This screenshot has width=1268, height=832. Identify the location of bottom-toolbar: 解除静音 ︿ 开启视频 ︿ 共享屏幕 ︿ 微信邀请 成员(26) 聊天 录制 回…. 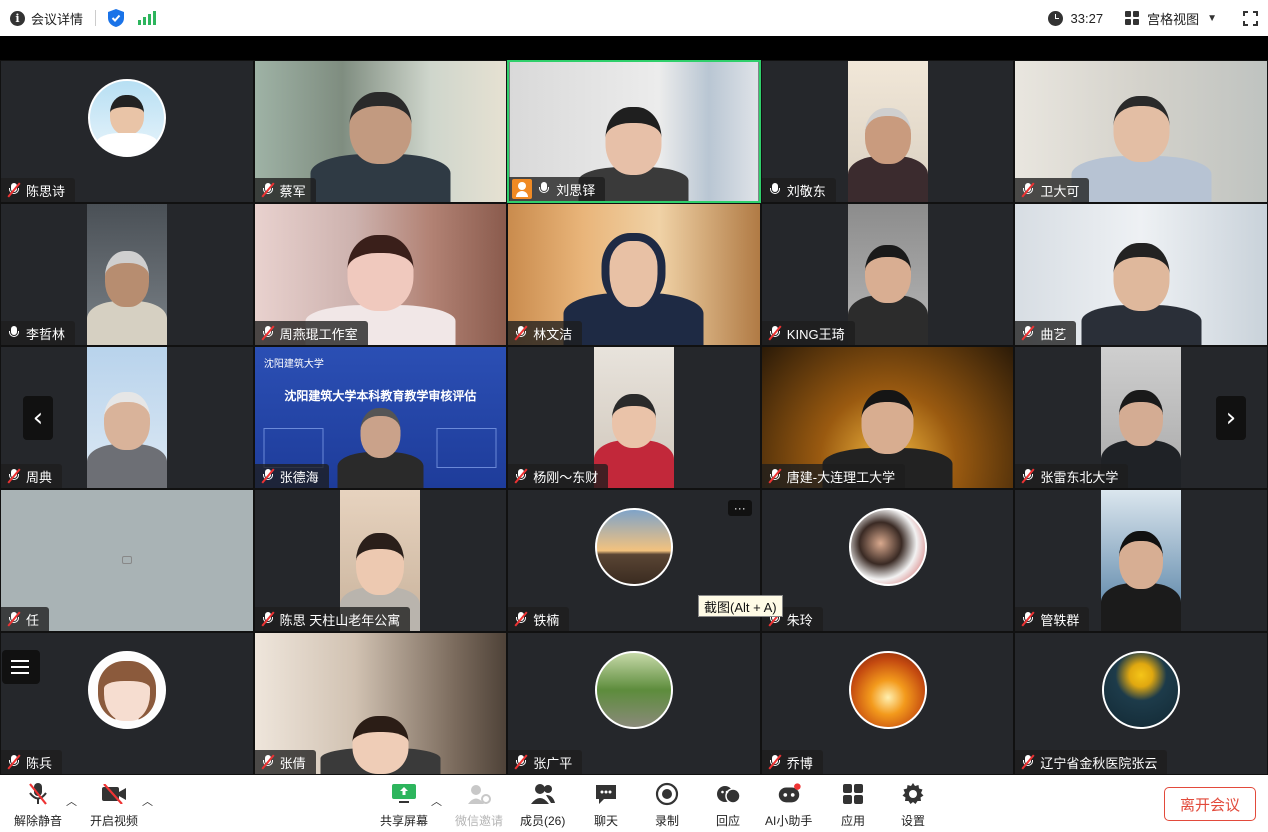
(634, 803).